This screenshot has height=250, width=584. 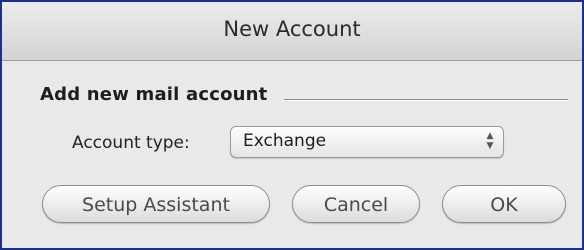 What do you see at coordinates (490, 141) in the screenshot?
I see `up-down-chevrons-icon: ▲ ▼` at bounding box center [490, 141].